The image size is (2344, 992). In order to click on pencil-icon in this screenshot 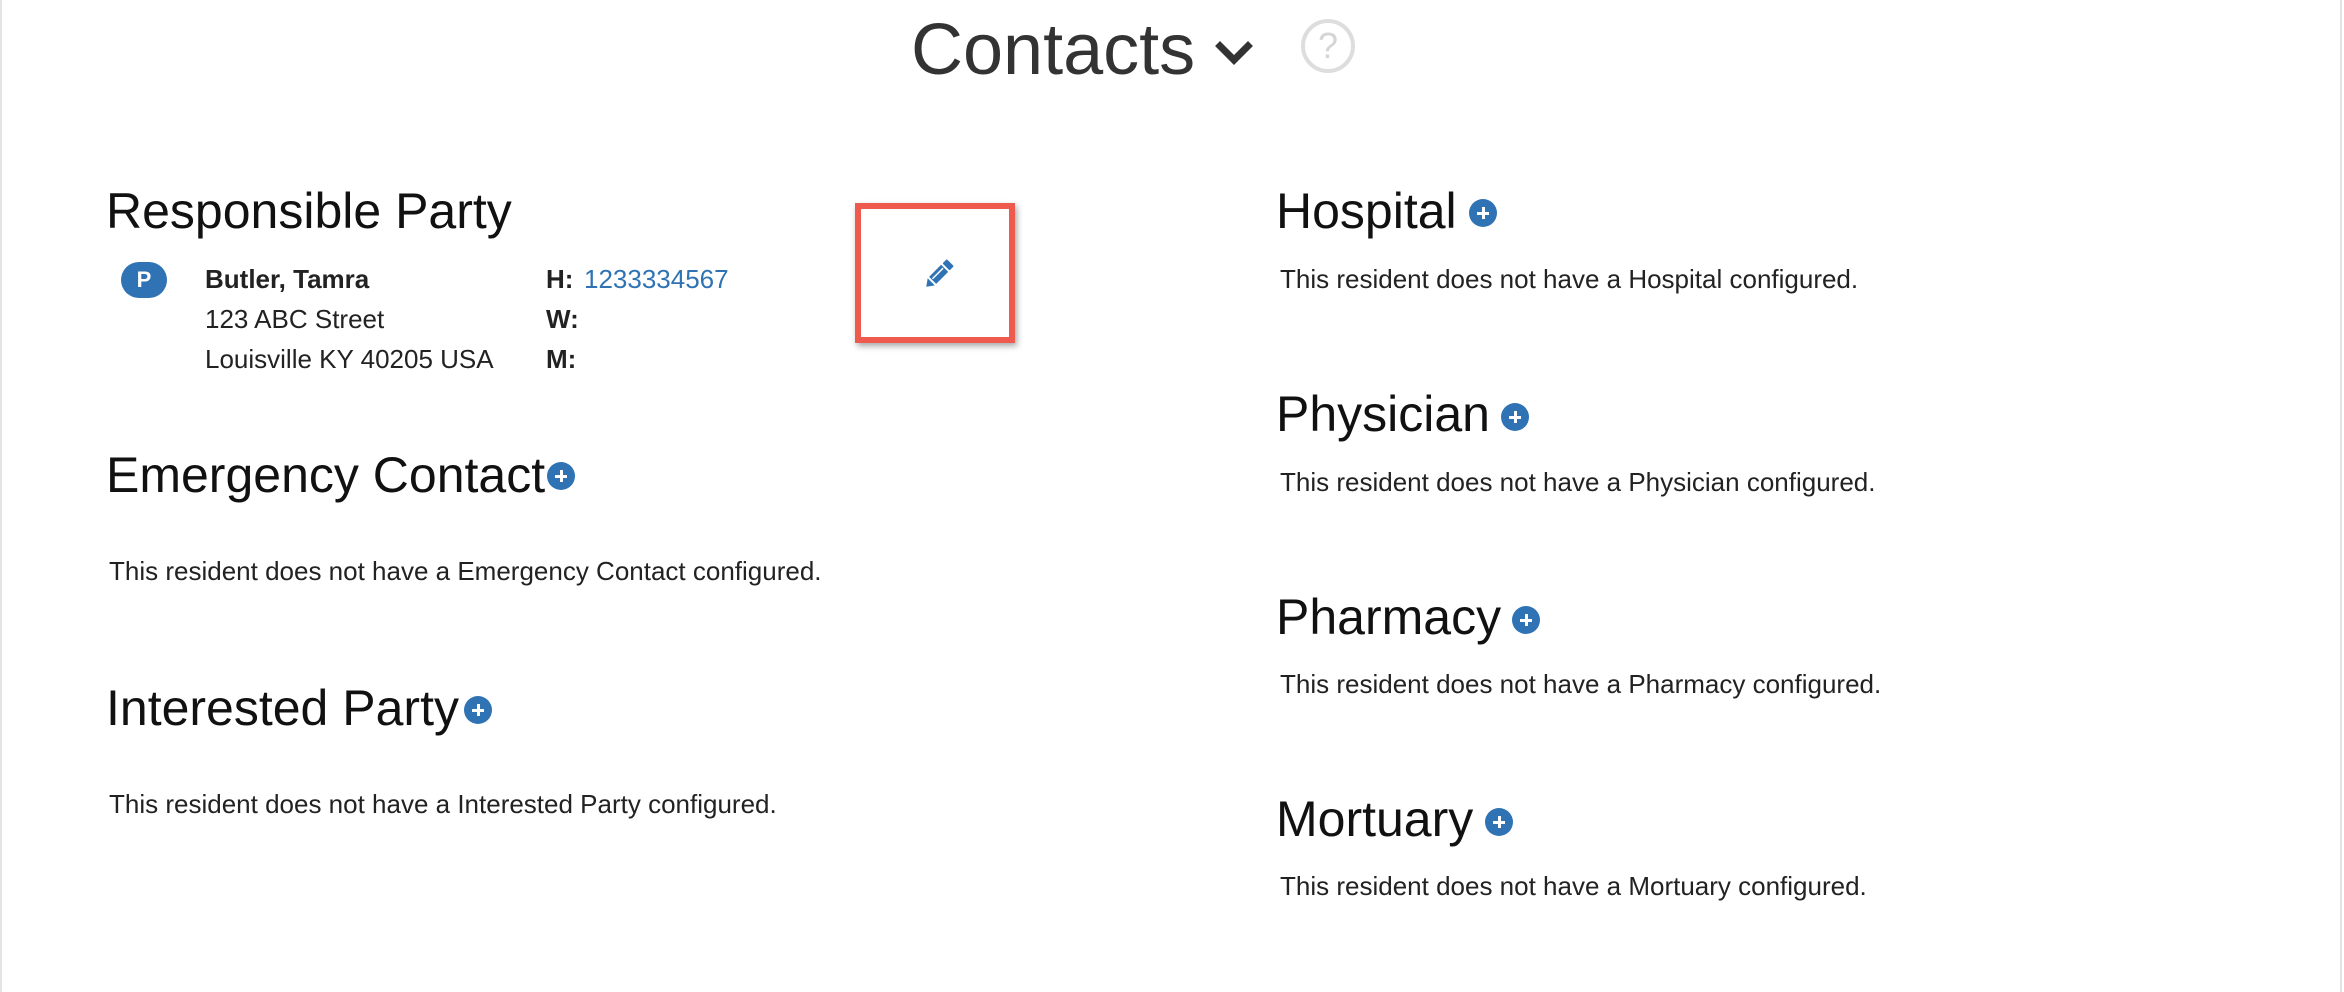, I will do `click(939, 274)`.